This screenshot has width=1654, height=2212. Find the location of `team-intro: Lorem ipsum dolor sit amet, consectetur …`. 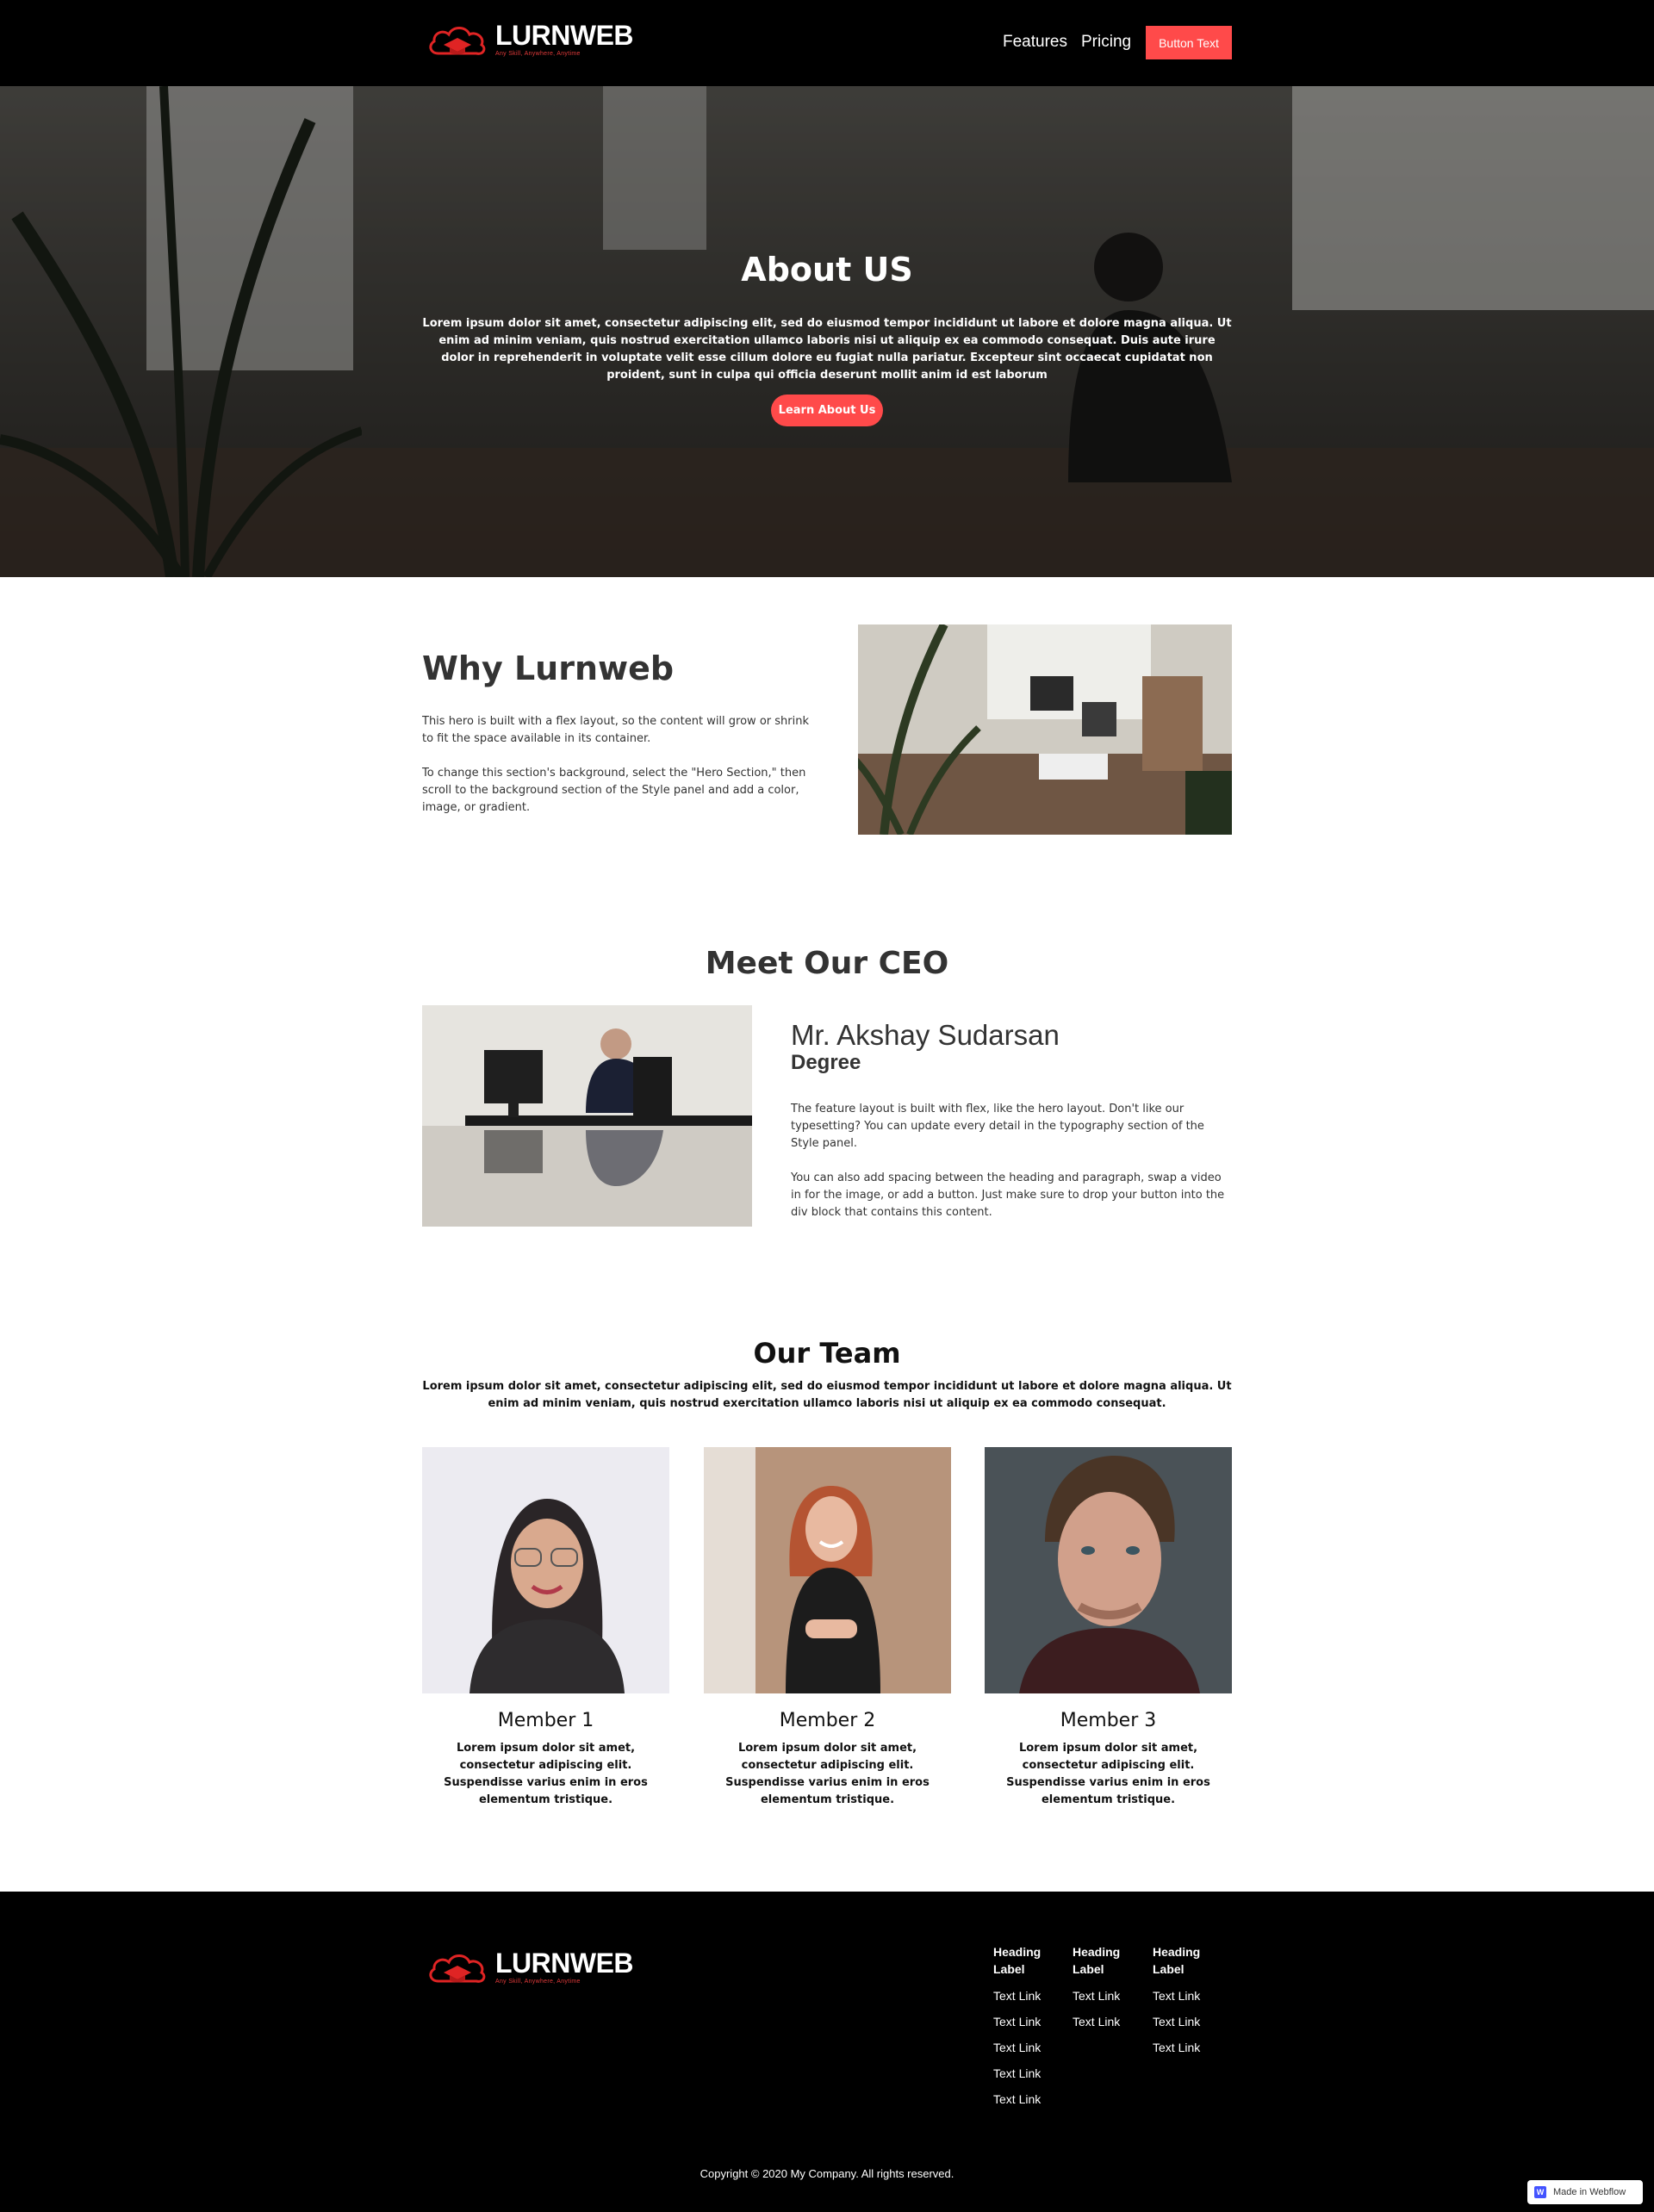

team-intro: Lorem ipsum dolor sit amet, consectetur … is located at coordinates (827, 1395).